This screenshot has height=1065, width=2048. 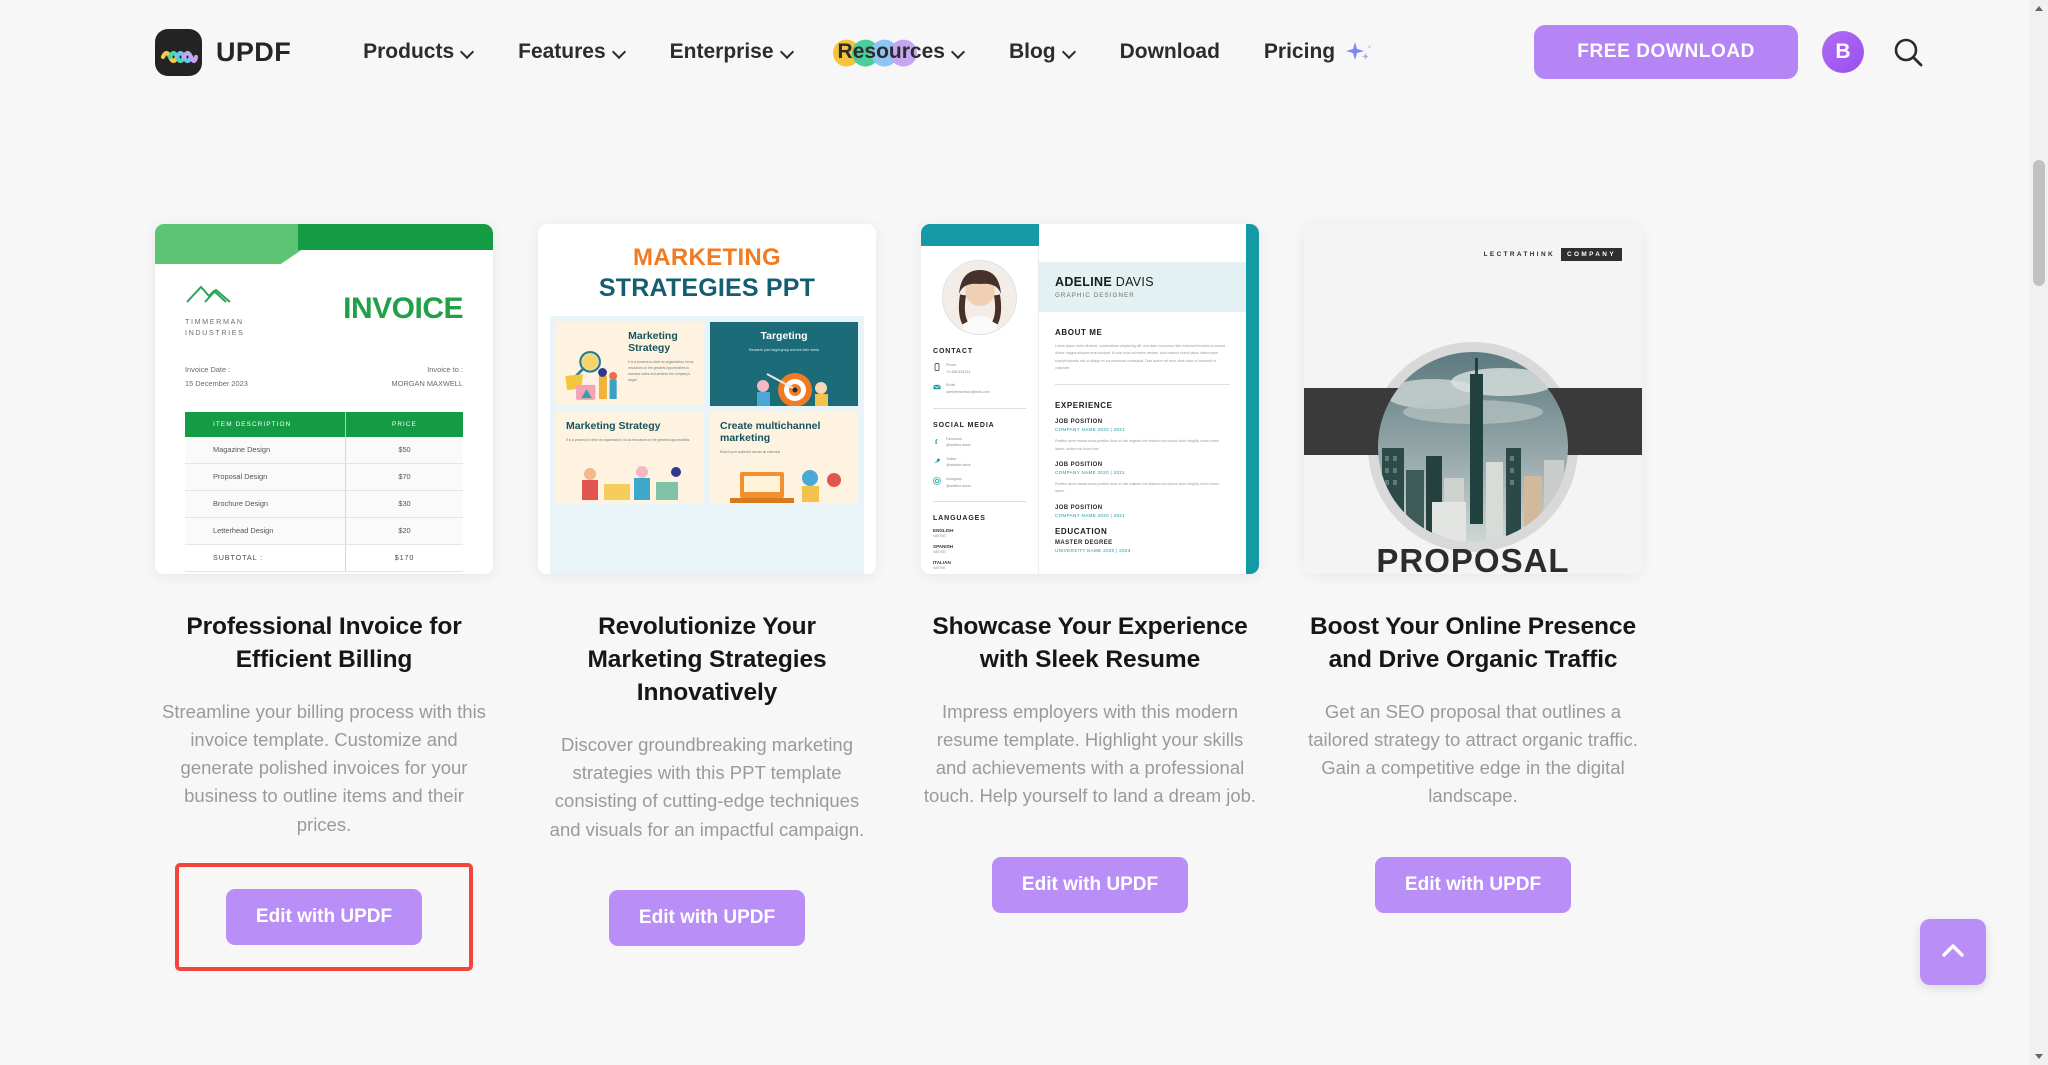 I want to click on social-item: Twitter @adeline.davis, so click(x=979, y=462).